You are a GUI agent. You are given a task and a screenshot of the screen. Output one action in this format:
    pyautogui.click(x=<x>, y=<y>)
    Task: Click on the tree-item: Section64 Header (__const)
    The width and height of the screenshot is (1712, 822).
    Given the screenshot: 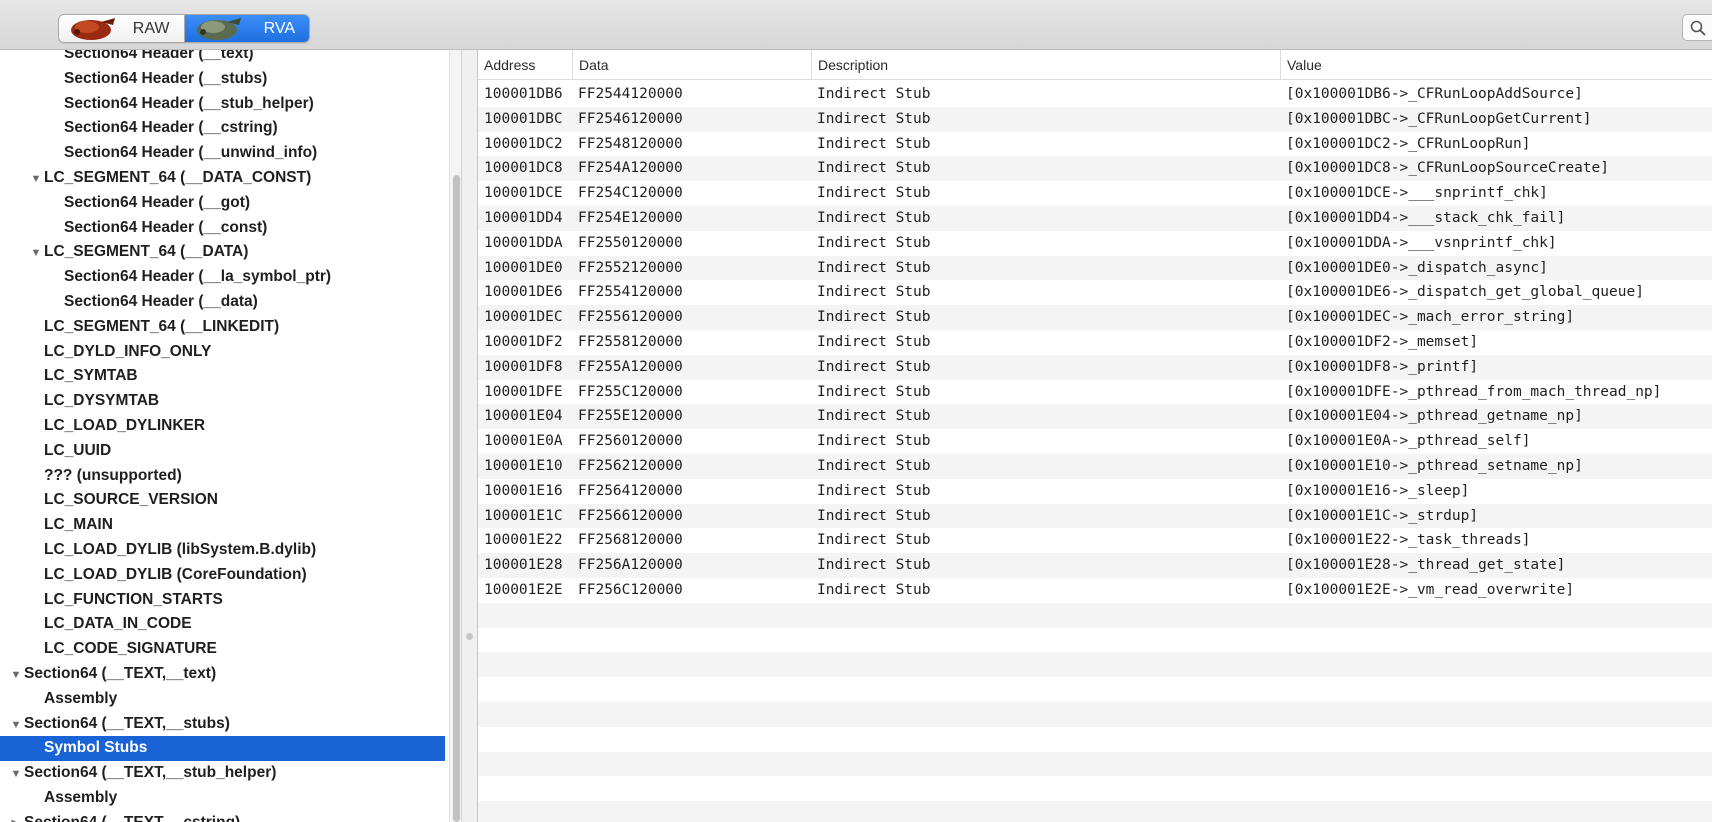 What is the action you would take?
    pyautogui.click(x=222, y=228)
    